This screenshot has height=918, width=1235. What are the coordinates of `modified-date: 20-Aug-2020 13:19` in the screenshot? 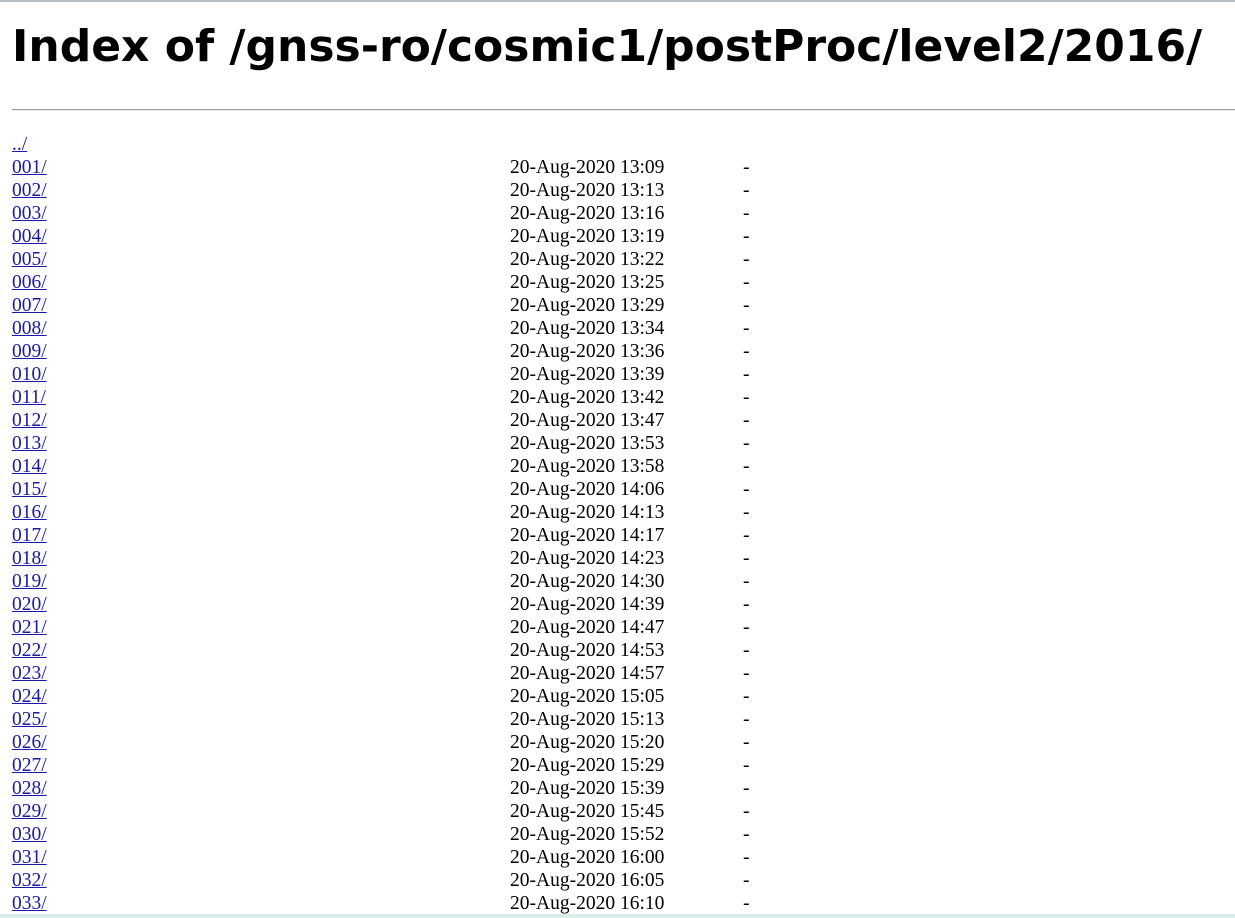 It's located at (587, 236).